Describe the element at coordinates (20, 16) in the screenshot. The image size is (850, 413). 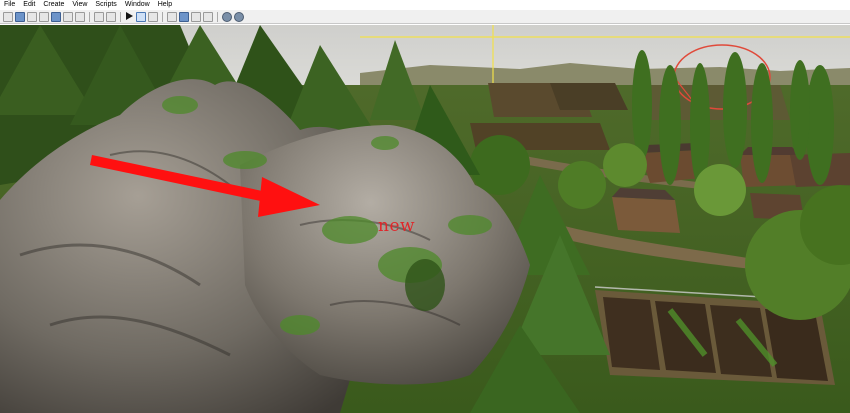
I see `open-folder-icon` at that location.